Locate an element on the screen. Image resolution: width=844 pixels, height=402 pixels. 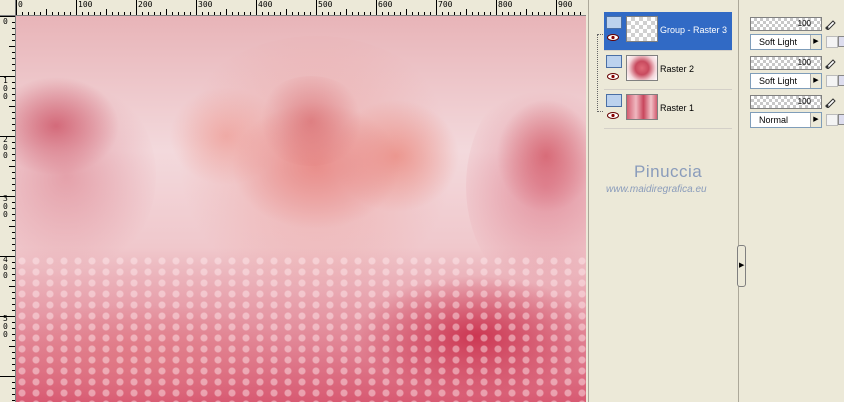
ruler-top-label-900: 900 is located at coordinates (565, 4).